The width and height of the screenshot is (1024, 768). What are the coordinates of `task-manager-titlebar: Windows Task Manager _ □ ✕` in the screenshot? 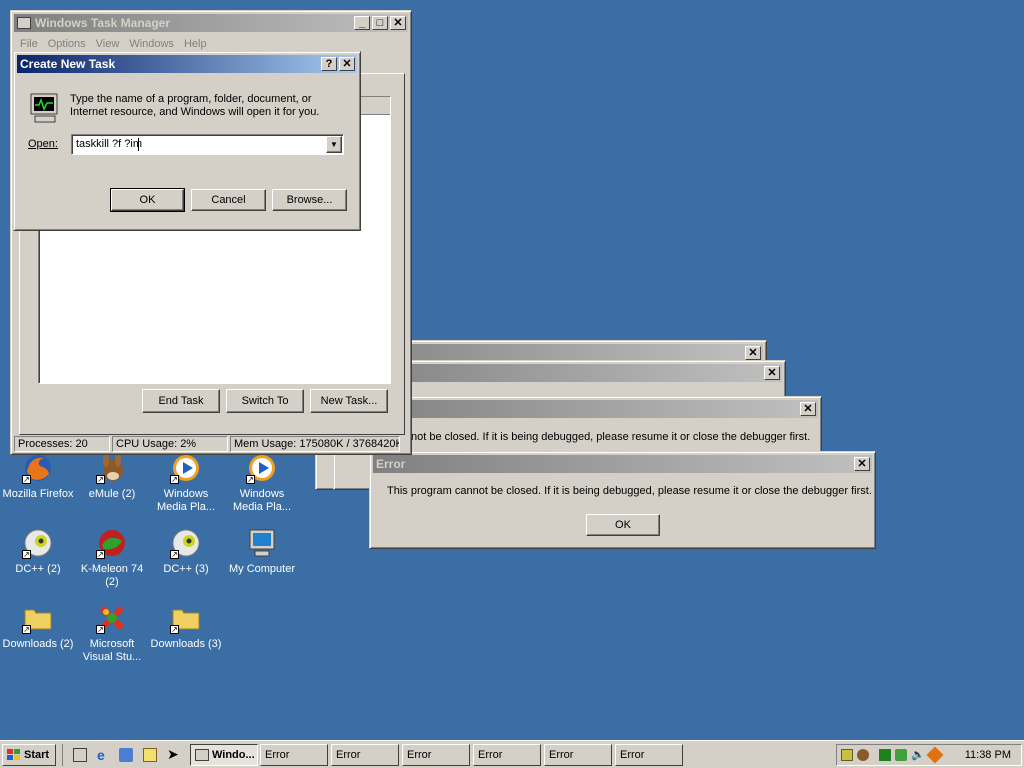 It's located at (211, 23).